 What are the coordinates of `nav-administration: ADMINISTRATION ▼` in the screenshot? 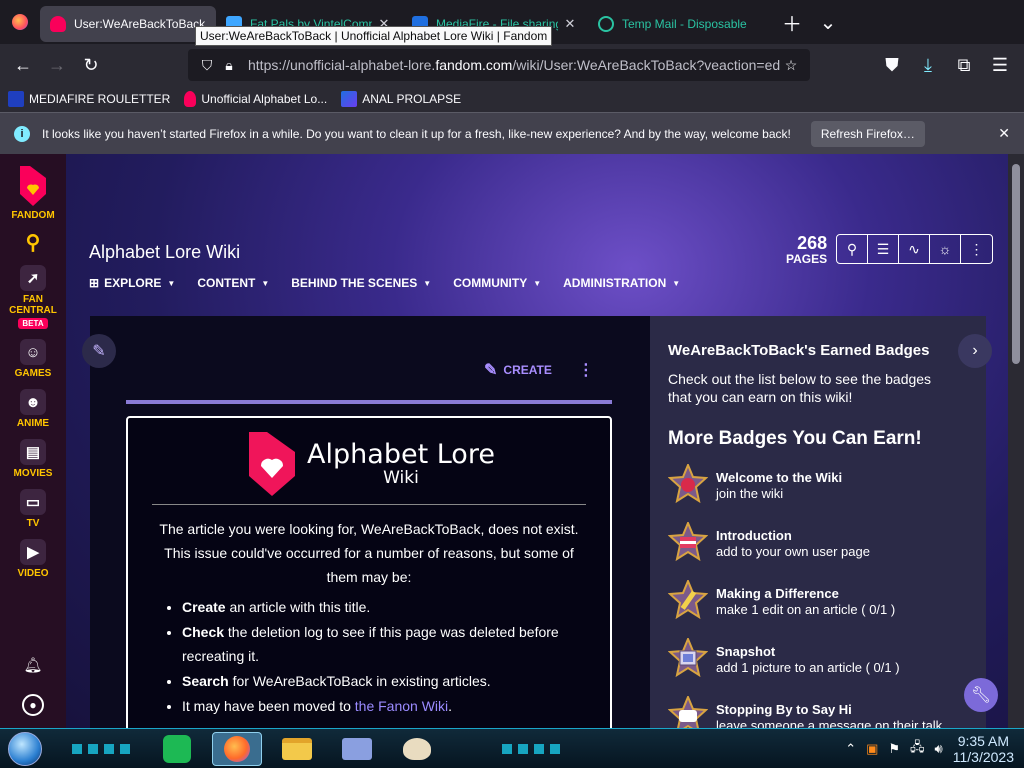 It's located at (621, 283).